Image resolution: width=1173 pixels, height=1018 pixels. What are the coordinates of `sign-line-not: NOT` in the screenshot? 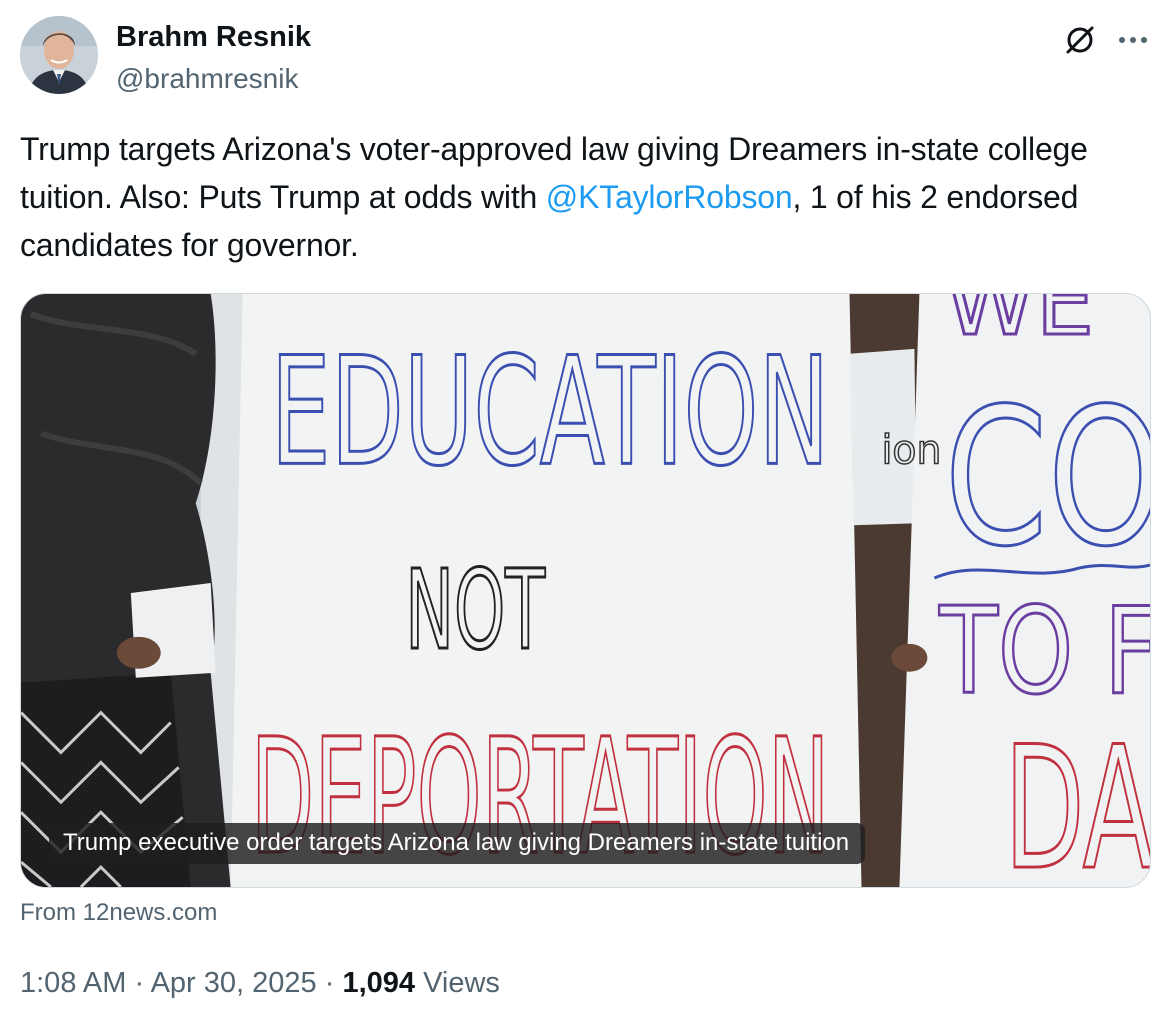 It's located at (475, 610).